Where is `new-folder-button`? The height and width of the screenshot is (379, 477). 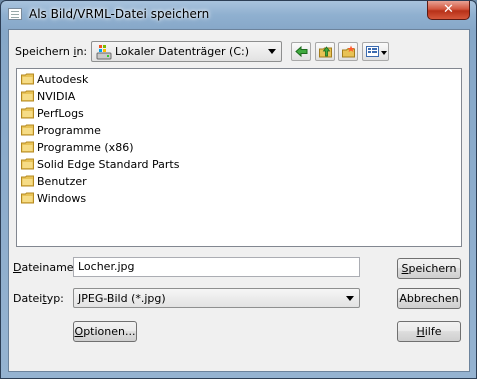 new-folder-button is located at coordinates (348, 51).